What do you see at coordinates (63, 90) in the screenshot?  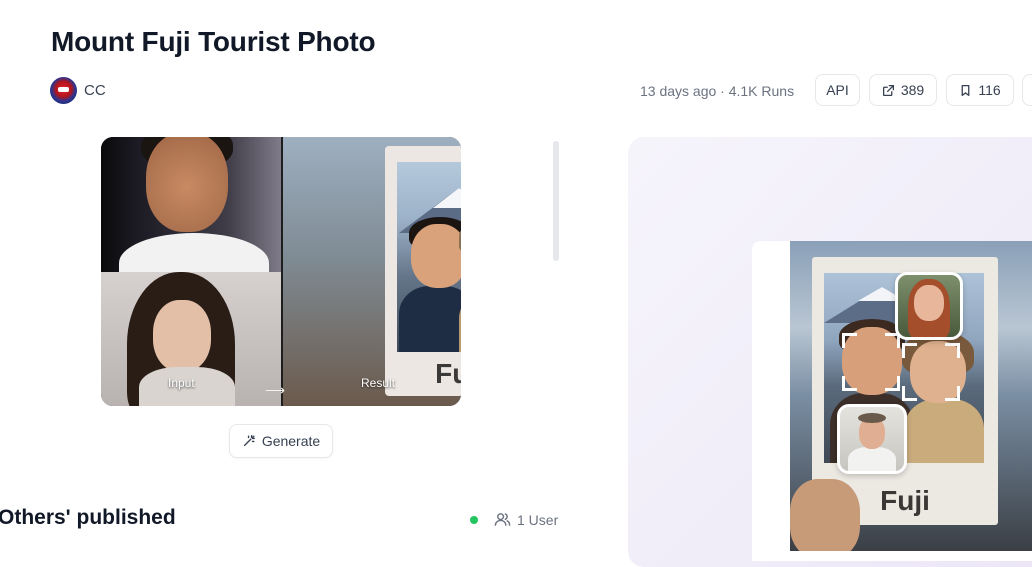 I see `avatar` at bounding box center [63, 90].